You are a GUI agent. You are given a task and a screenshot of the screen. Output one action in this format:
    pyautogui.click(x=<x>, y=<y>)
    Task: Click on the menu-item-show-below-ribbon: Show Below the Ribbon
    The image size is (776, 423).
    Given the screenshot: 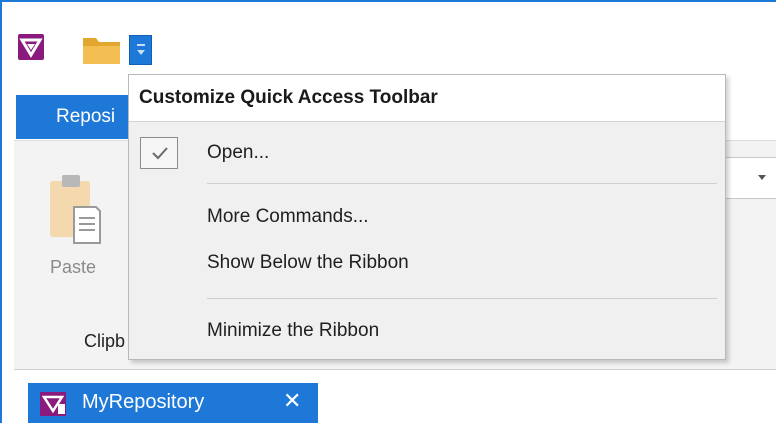 What is the action you would take?
    pyautogui.click(x=427, y=263)
    